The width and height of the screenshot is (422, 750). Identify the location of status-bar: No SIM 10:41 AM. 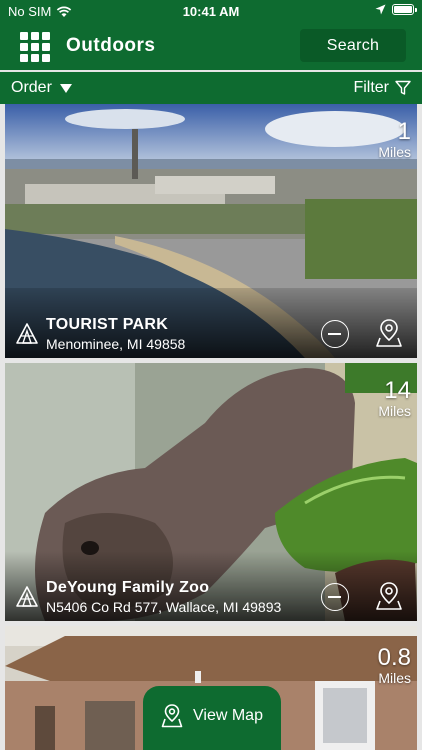
(211, 12).